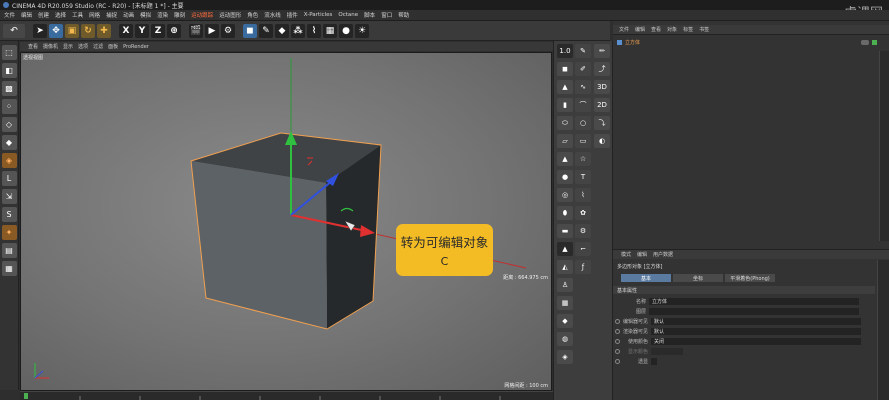  Describe the element at coordinates (747, 42) in the screenshot. I see `object-row: 立方体` at that location.